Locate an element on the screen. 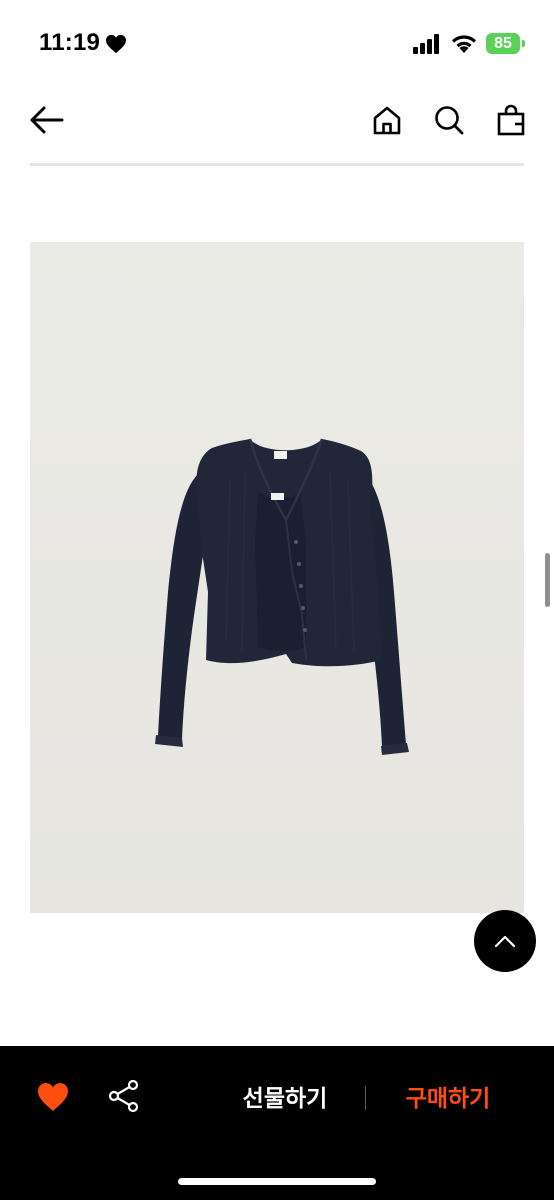  search-button is located at coordinates (449, 120).